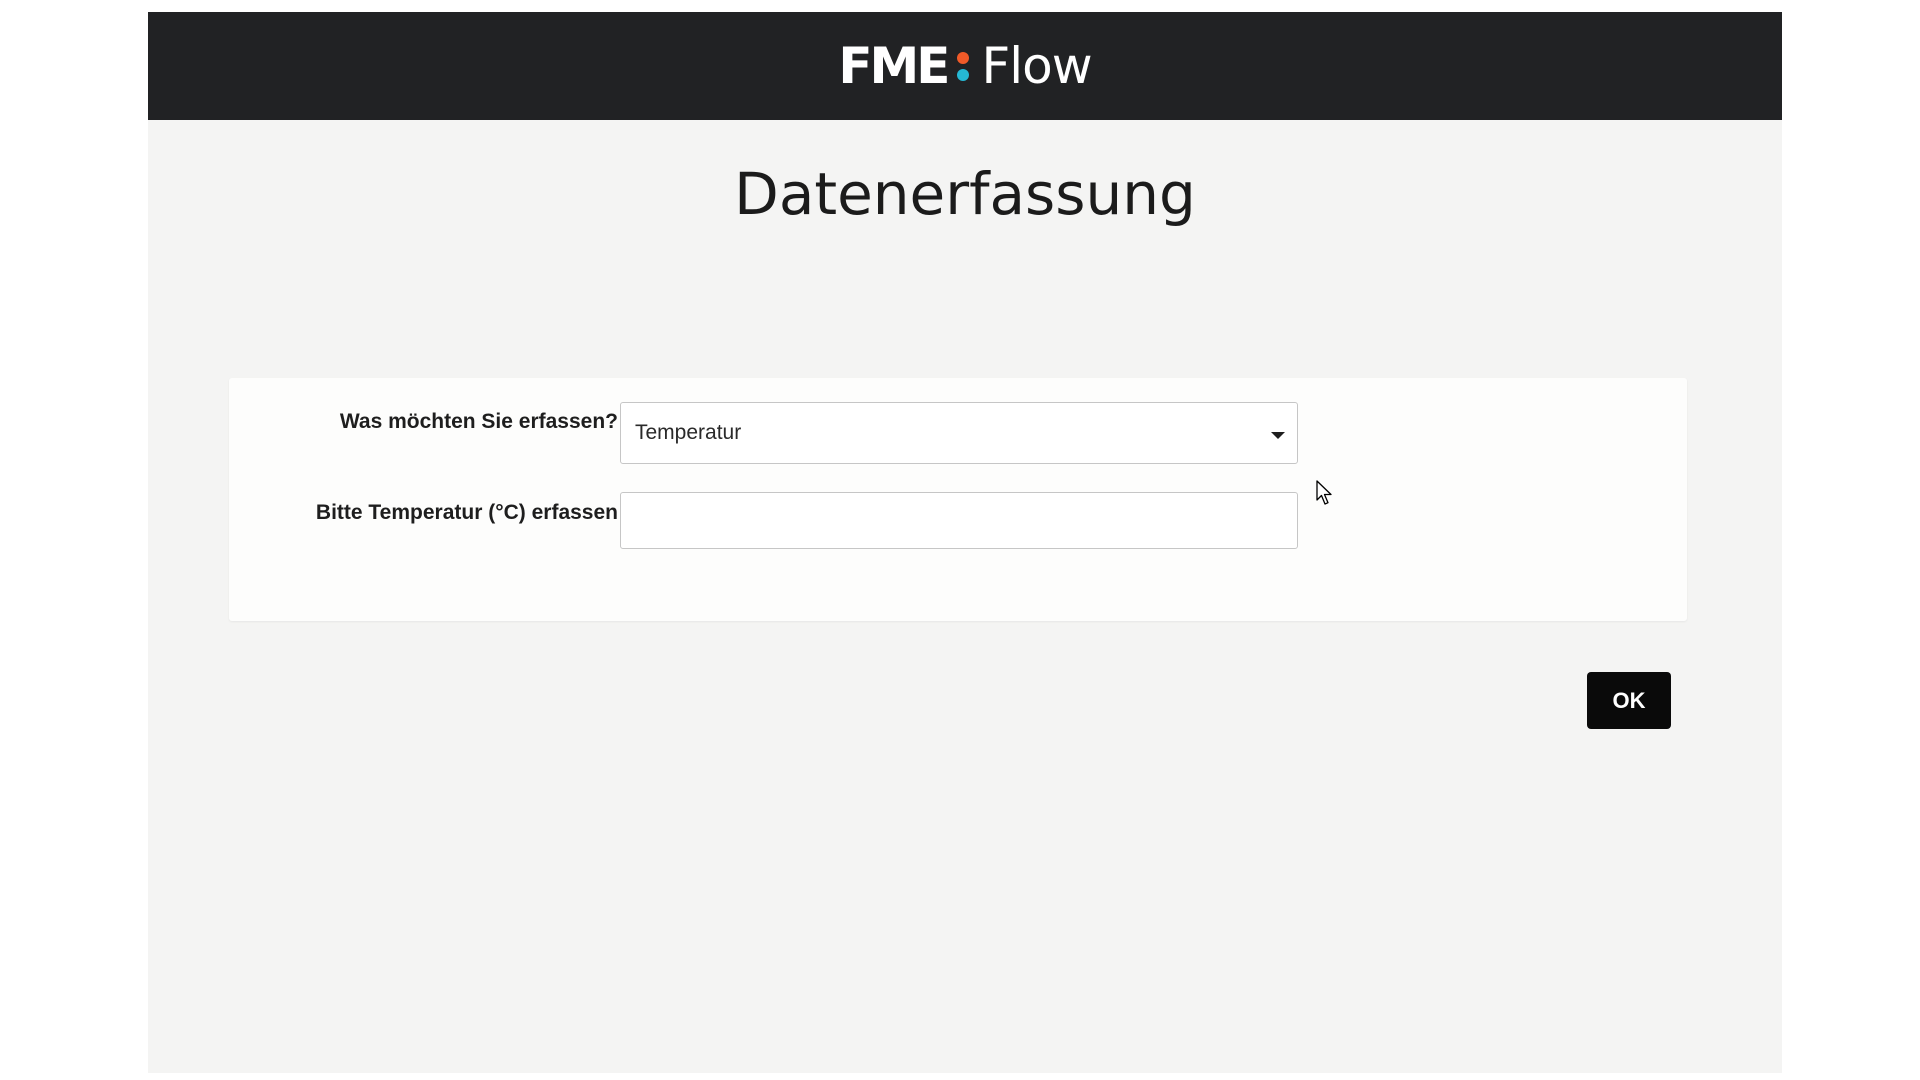 This screenshot has height=1080, width=1920. What do you see at coordinates (963, 74) in the screenshot?
I see `logo-dot-blue` at bounding box center [963, 74].